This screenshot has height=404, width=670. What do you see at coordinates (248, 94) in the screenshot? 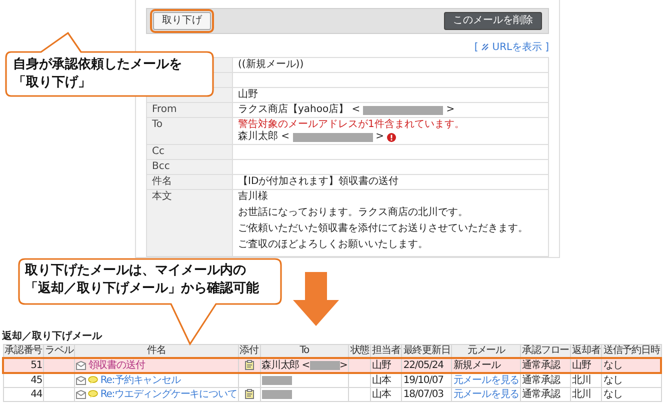
I see `field-value: 山野` at bounding box center [248, 94].